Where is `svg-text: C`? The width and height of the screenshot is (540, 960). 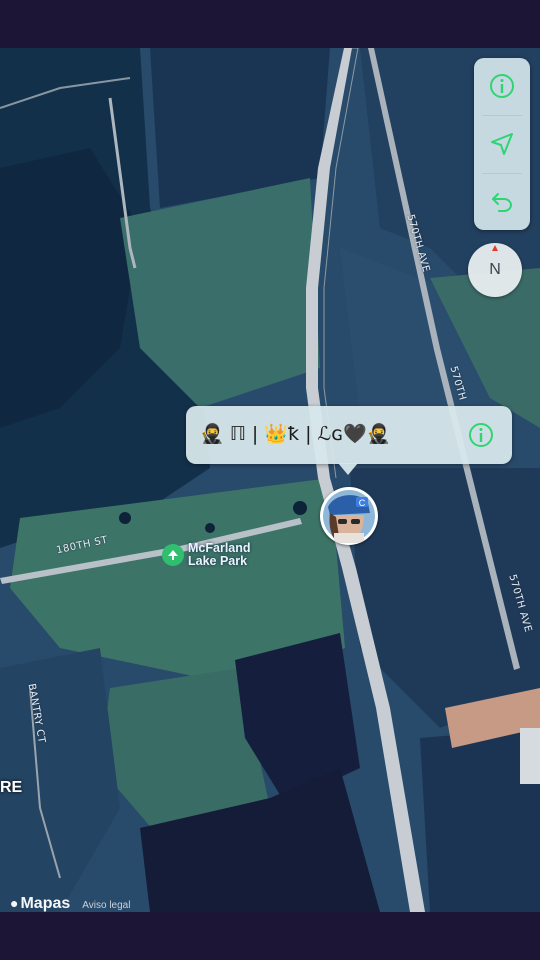 svg-text: C is located at coordinates (362, 503).